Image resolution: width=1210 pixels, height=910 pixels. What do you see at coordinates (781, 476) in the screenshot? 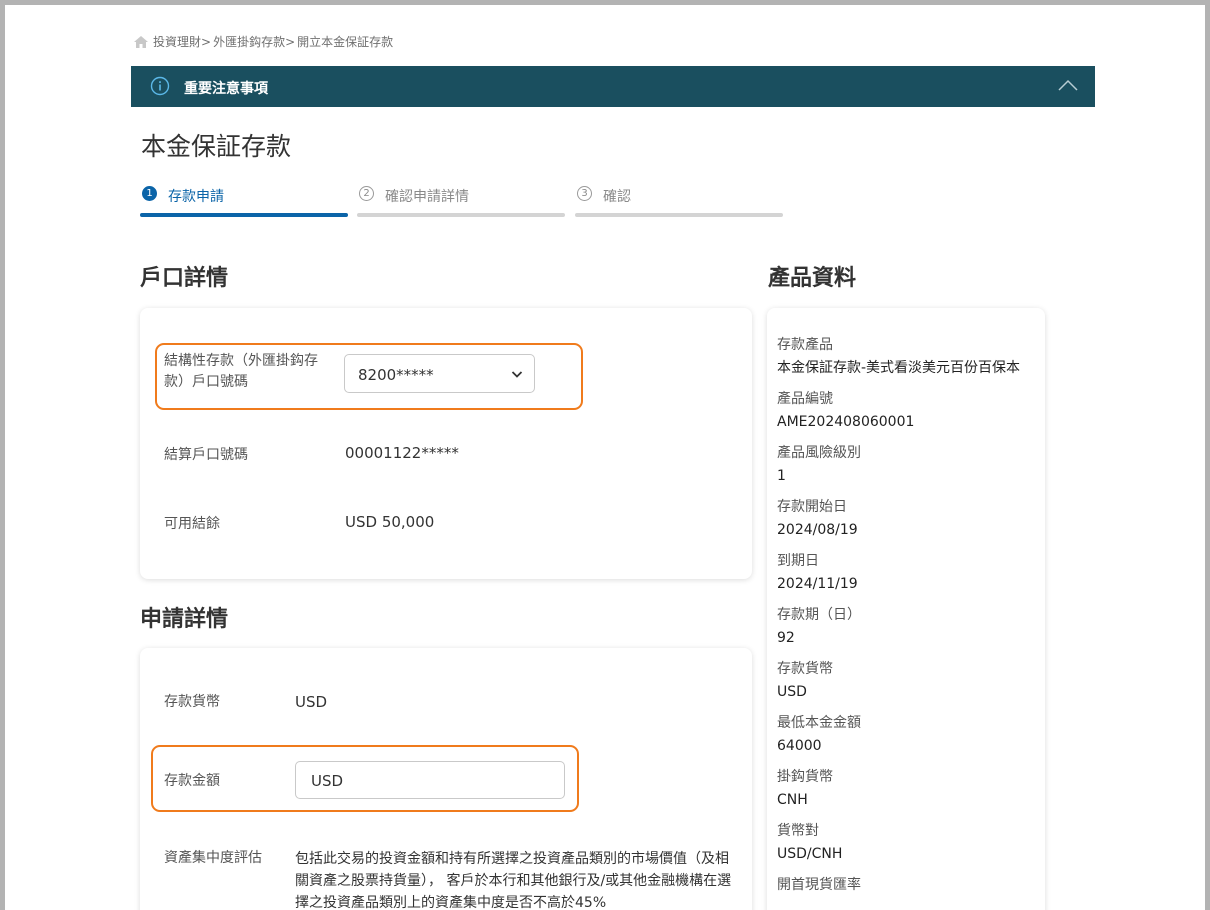
I see `product-value: 1` at bounding box center [781, 476].